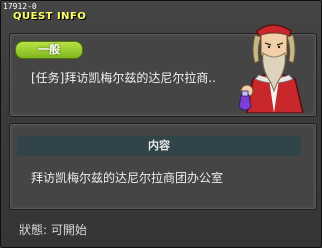 The height and width of the screenshot is (248, 322). I want to click on quest-id: 17912-0, so click(20, 6).